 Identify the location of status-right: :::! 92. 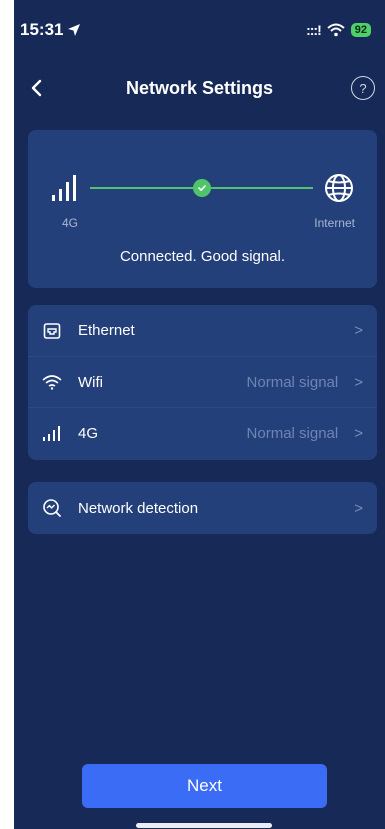
(338, 30).